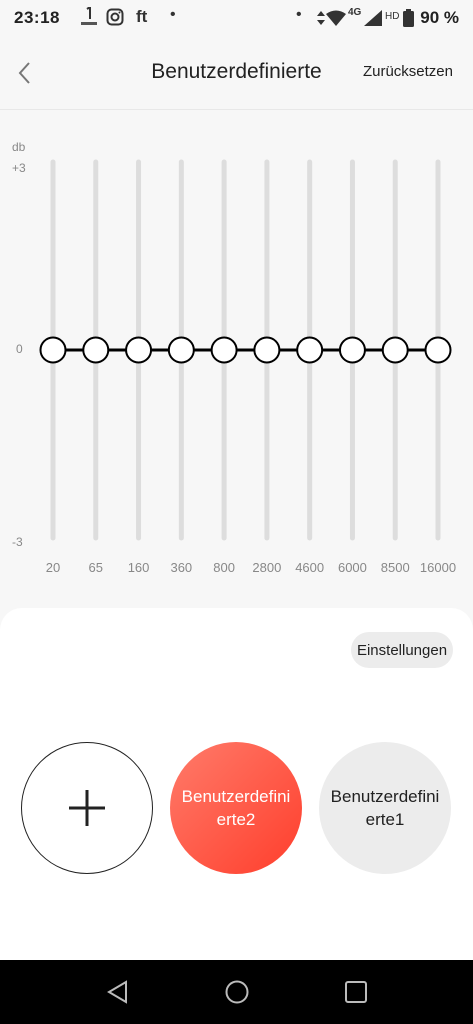 Image resolution: width=473 pixels, height=1024 pixels. What do you see at coordinates (37, 17) in the screenshot?
I see `status-time: 23:18` at bounding box center [37, 17].